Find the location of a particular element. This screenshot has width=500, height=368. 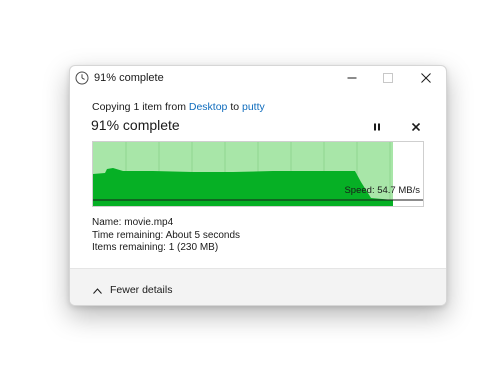

detail-time-row: Time remaining: About 5 seconds is located at coordinates (166, 236).